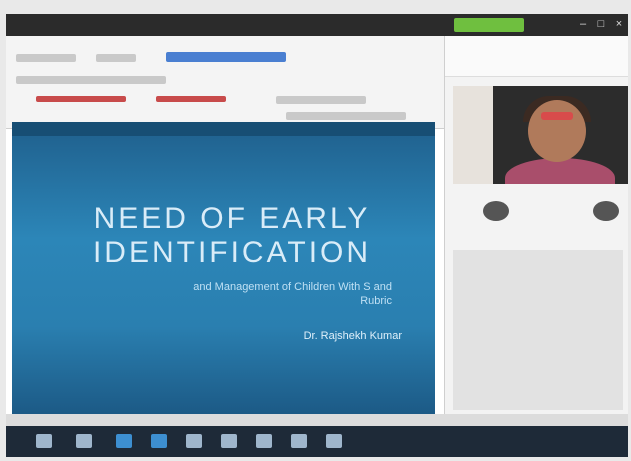  I want to click on meeting-indicator, so click(489, 25).